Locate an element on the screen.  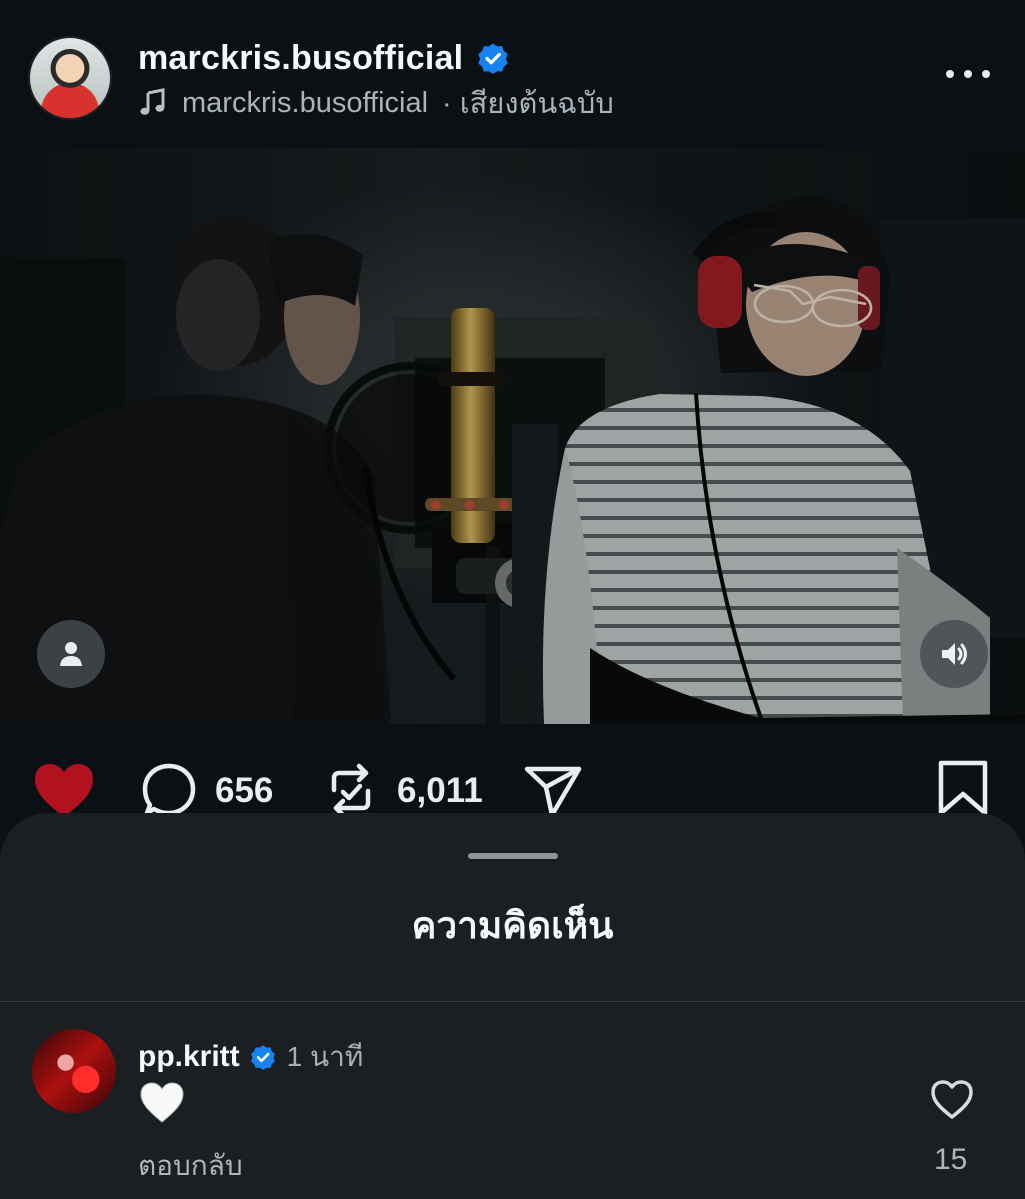
like-button is located at coordinates (64, 791).